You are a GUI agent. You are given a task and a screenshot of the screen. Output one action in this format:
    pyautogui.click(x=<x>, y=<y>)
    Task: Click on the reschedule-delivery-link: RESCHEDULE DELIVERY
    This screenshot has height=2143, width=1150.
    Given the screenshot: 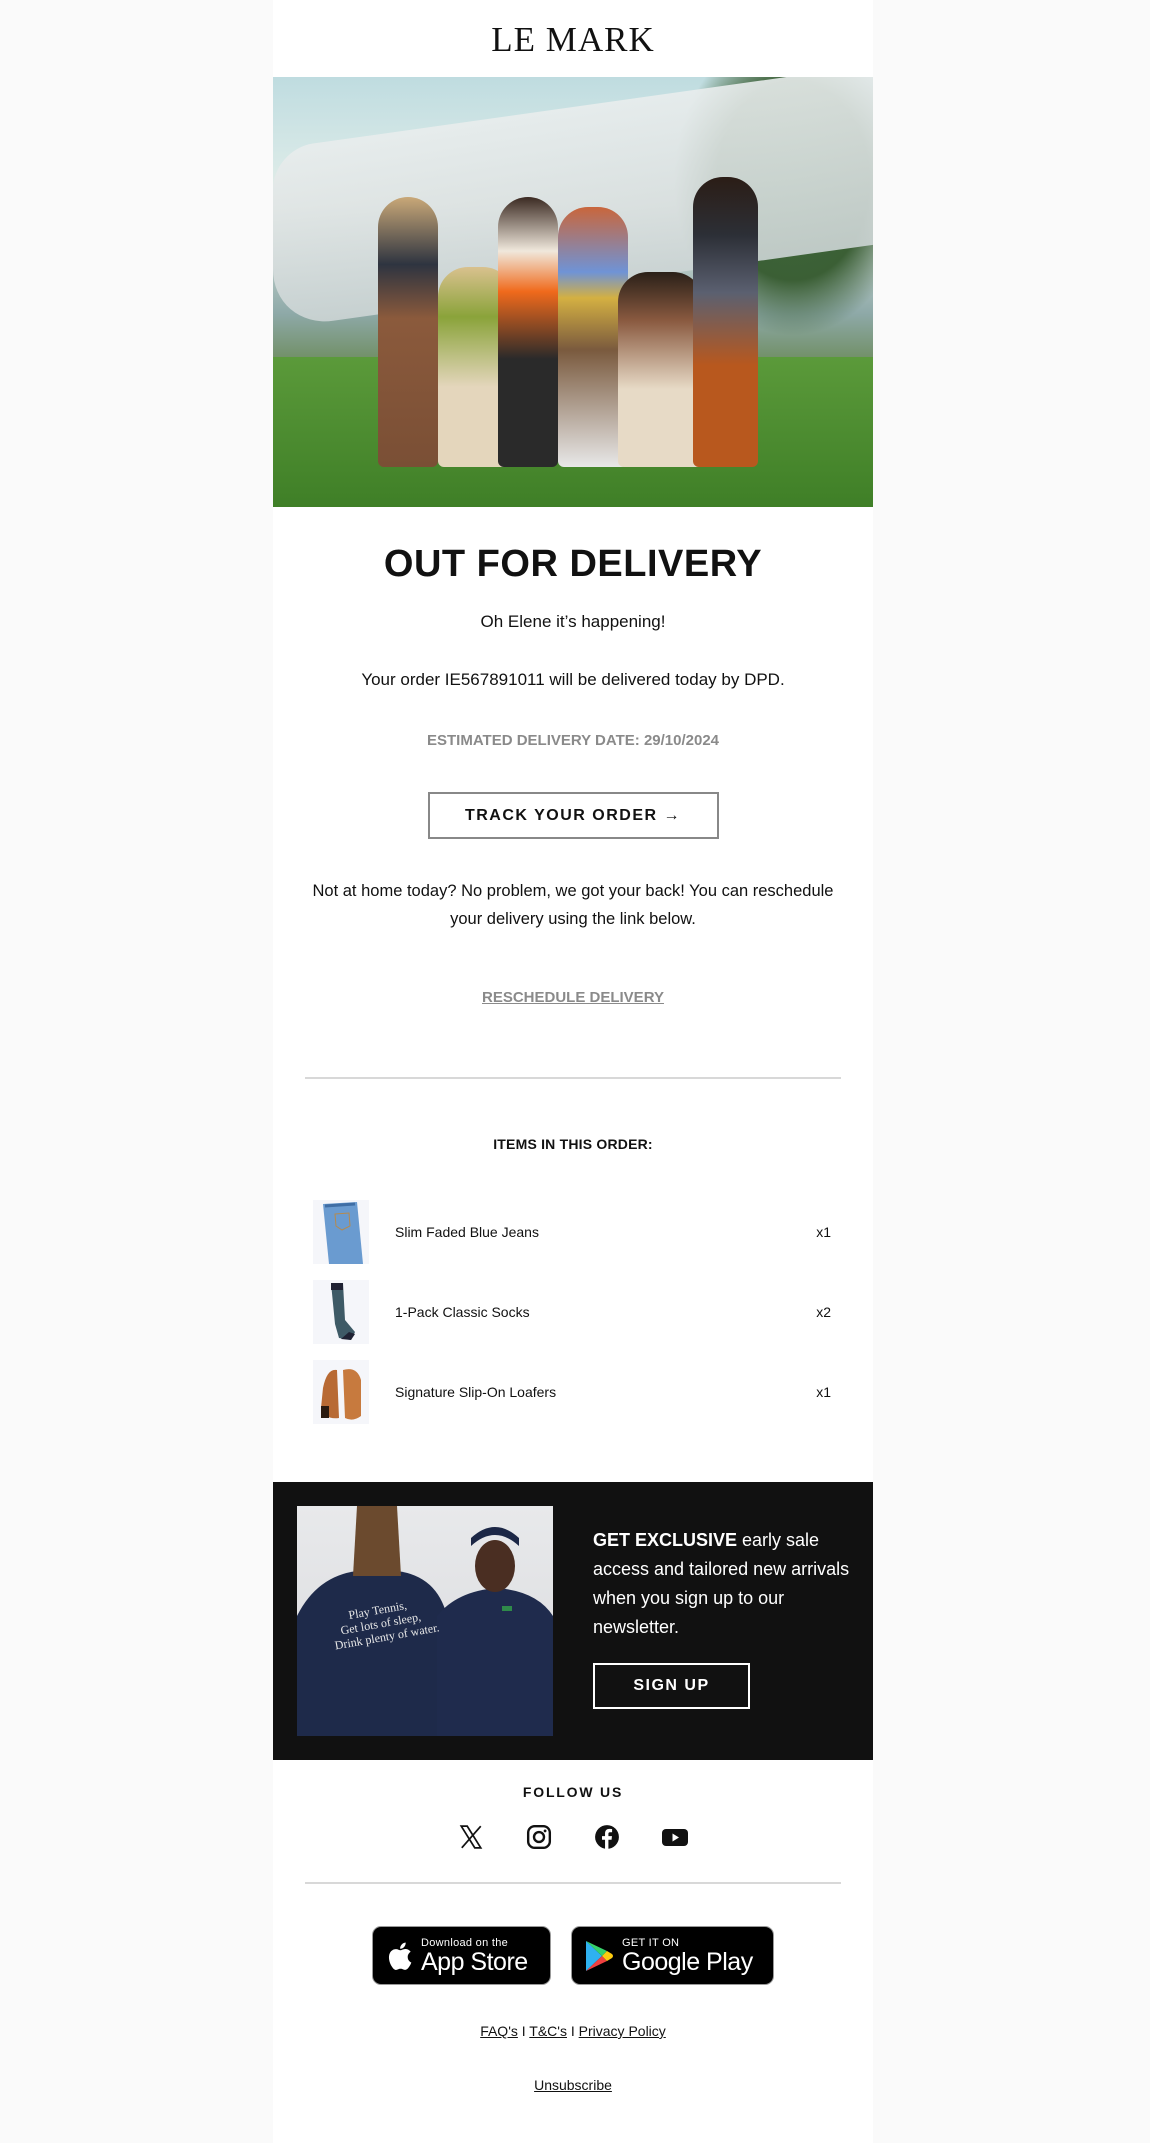 What is the action you would take?
    pyautogui.click(x=573, y=997)
    